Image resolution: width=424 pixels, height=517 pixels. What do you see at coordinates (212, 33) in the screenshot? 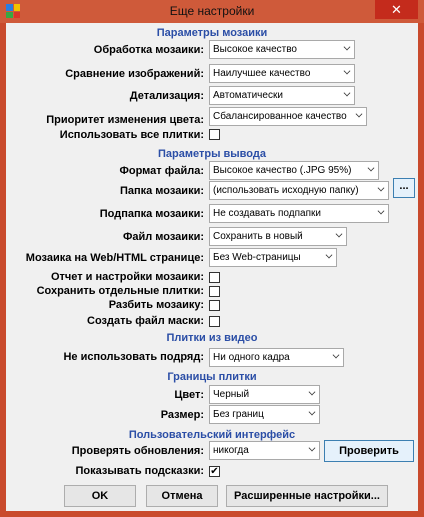
I see `section-mosaic: Параметры мозаики` at bounding box center [212, 33].